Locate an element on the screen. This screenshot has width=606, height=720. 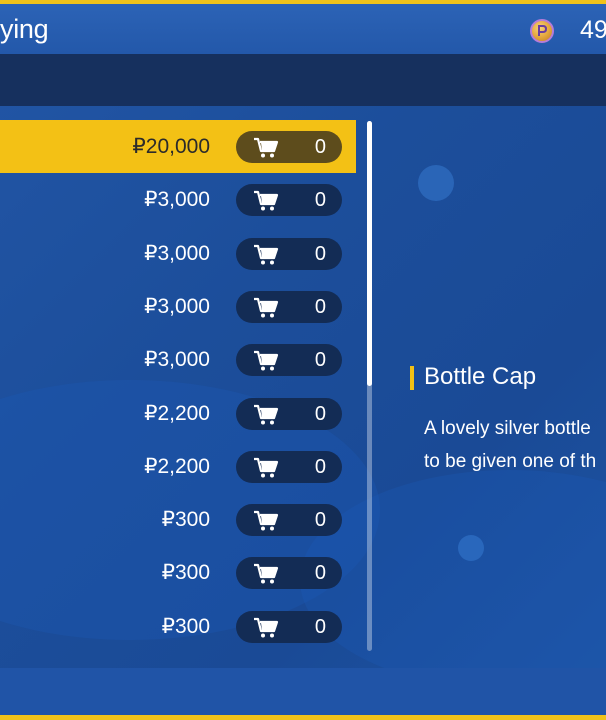
detail-description-line: A lovely silver bottle is located at coordinates (507, 428).